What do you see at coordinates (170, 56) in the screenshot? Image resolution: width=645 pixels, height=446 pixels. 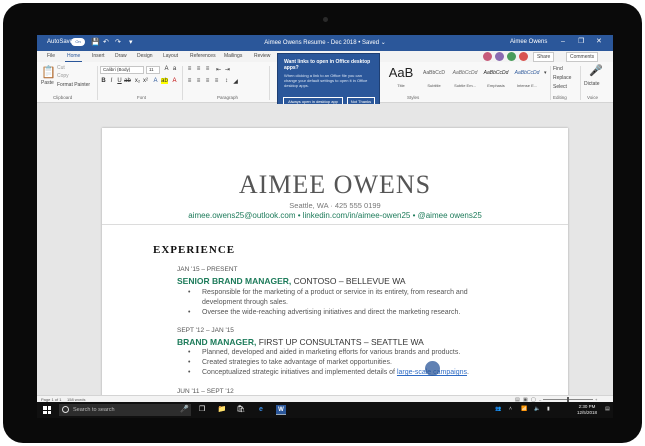 I see `tab-layout: Layout` at bounding box center [170, 56].